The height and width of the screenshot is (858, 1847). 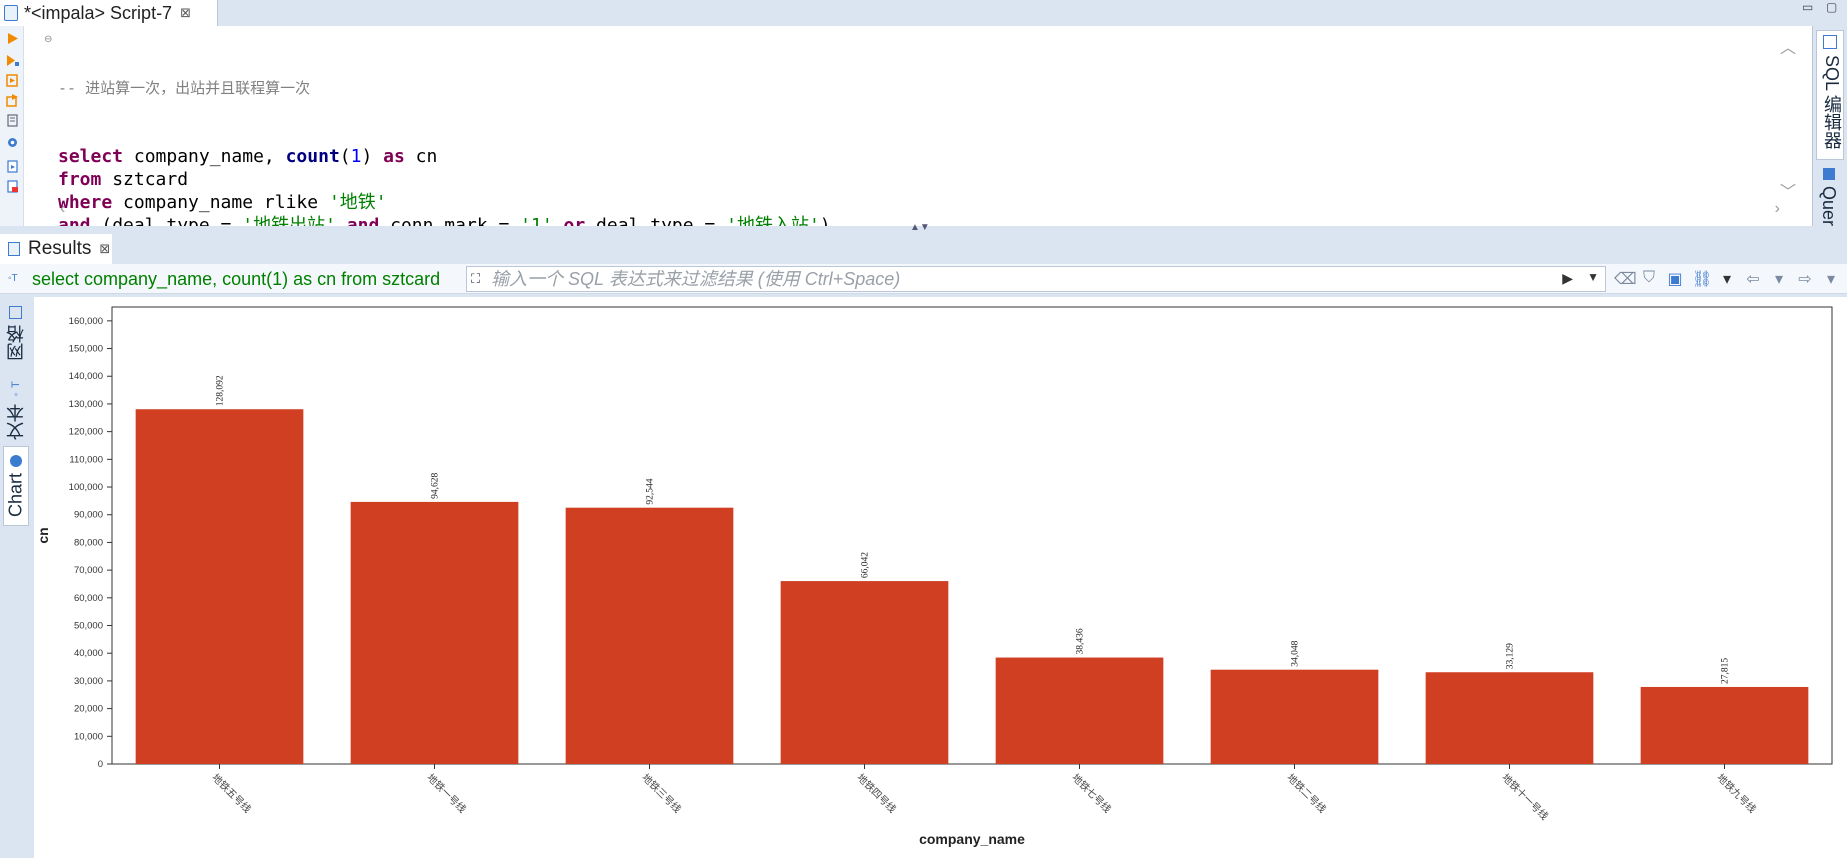 I want to click on results-view-tabs: 网格 文本 ◦T Chart, so click(x=16, y=576).